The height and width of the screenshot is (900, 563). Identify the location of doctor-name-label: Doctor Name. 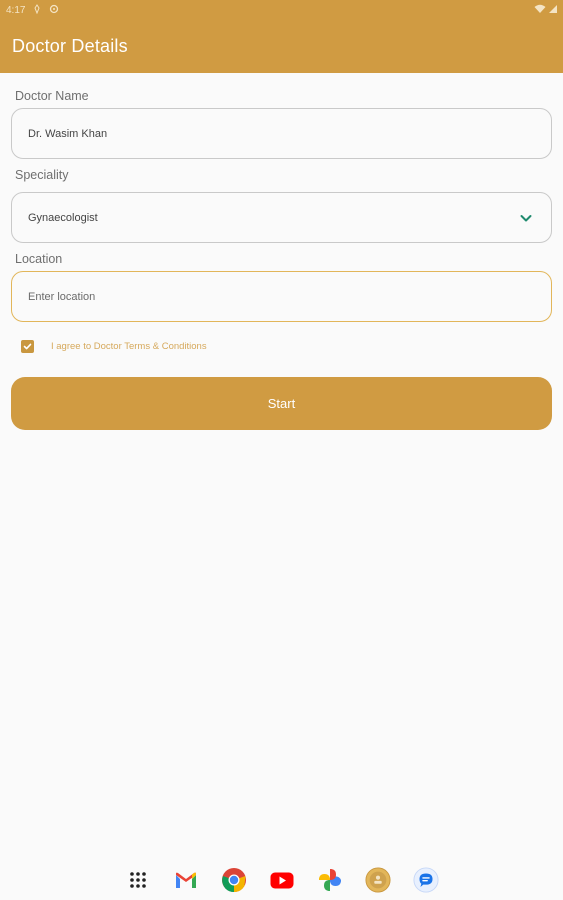
(52, 96).